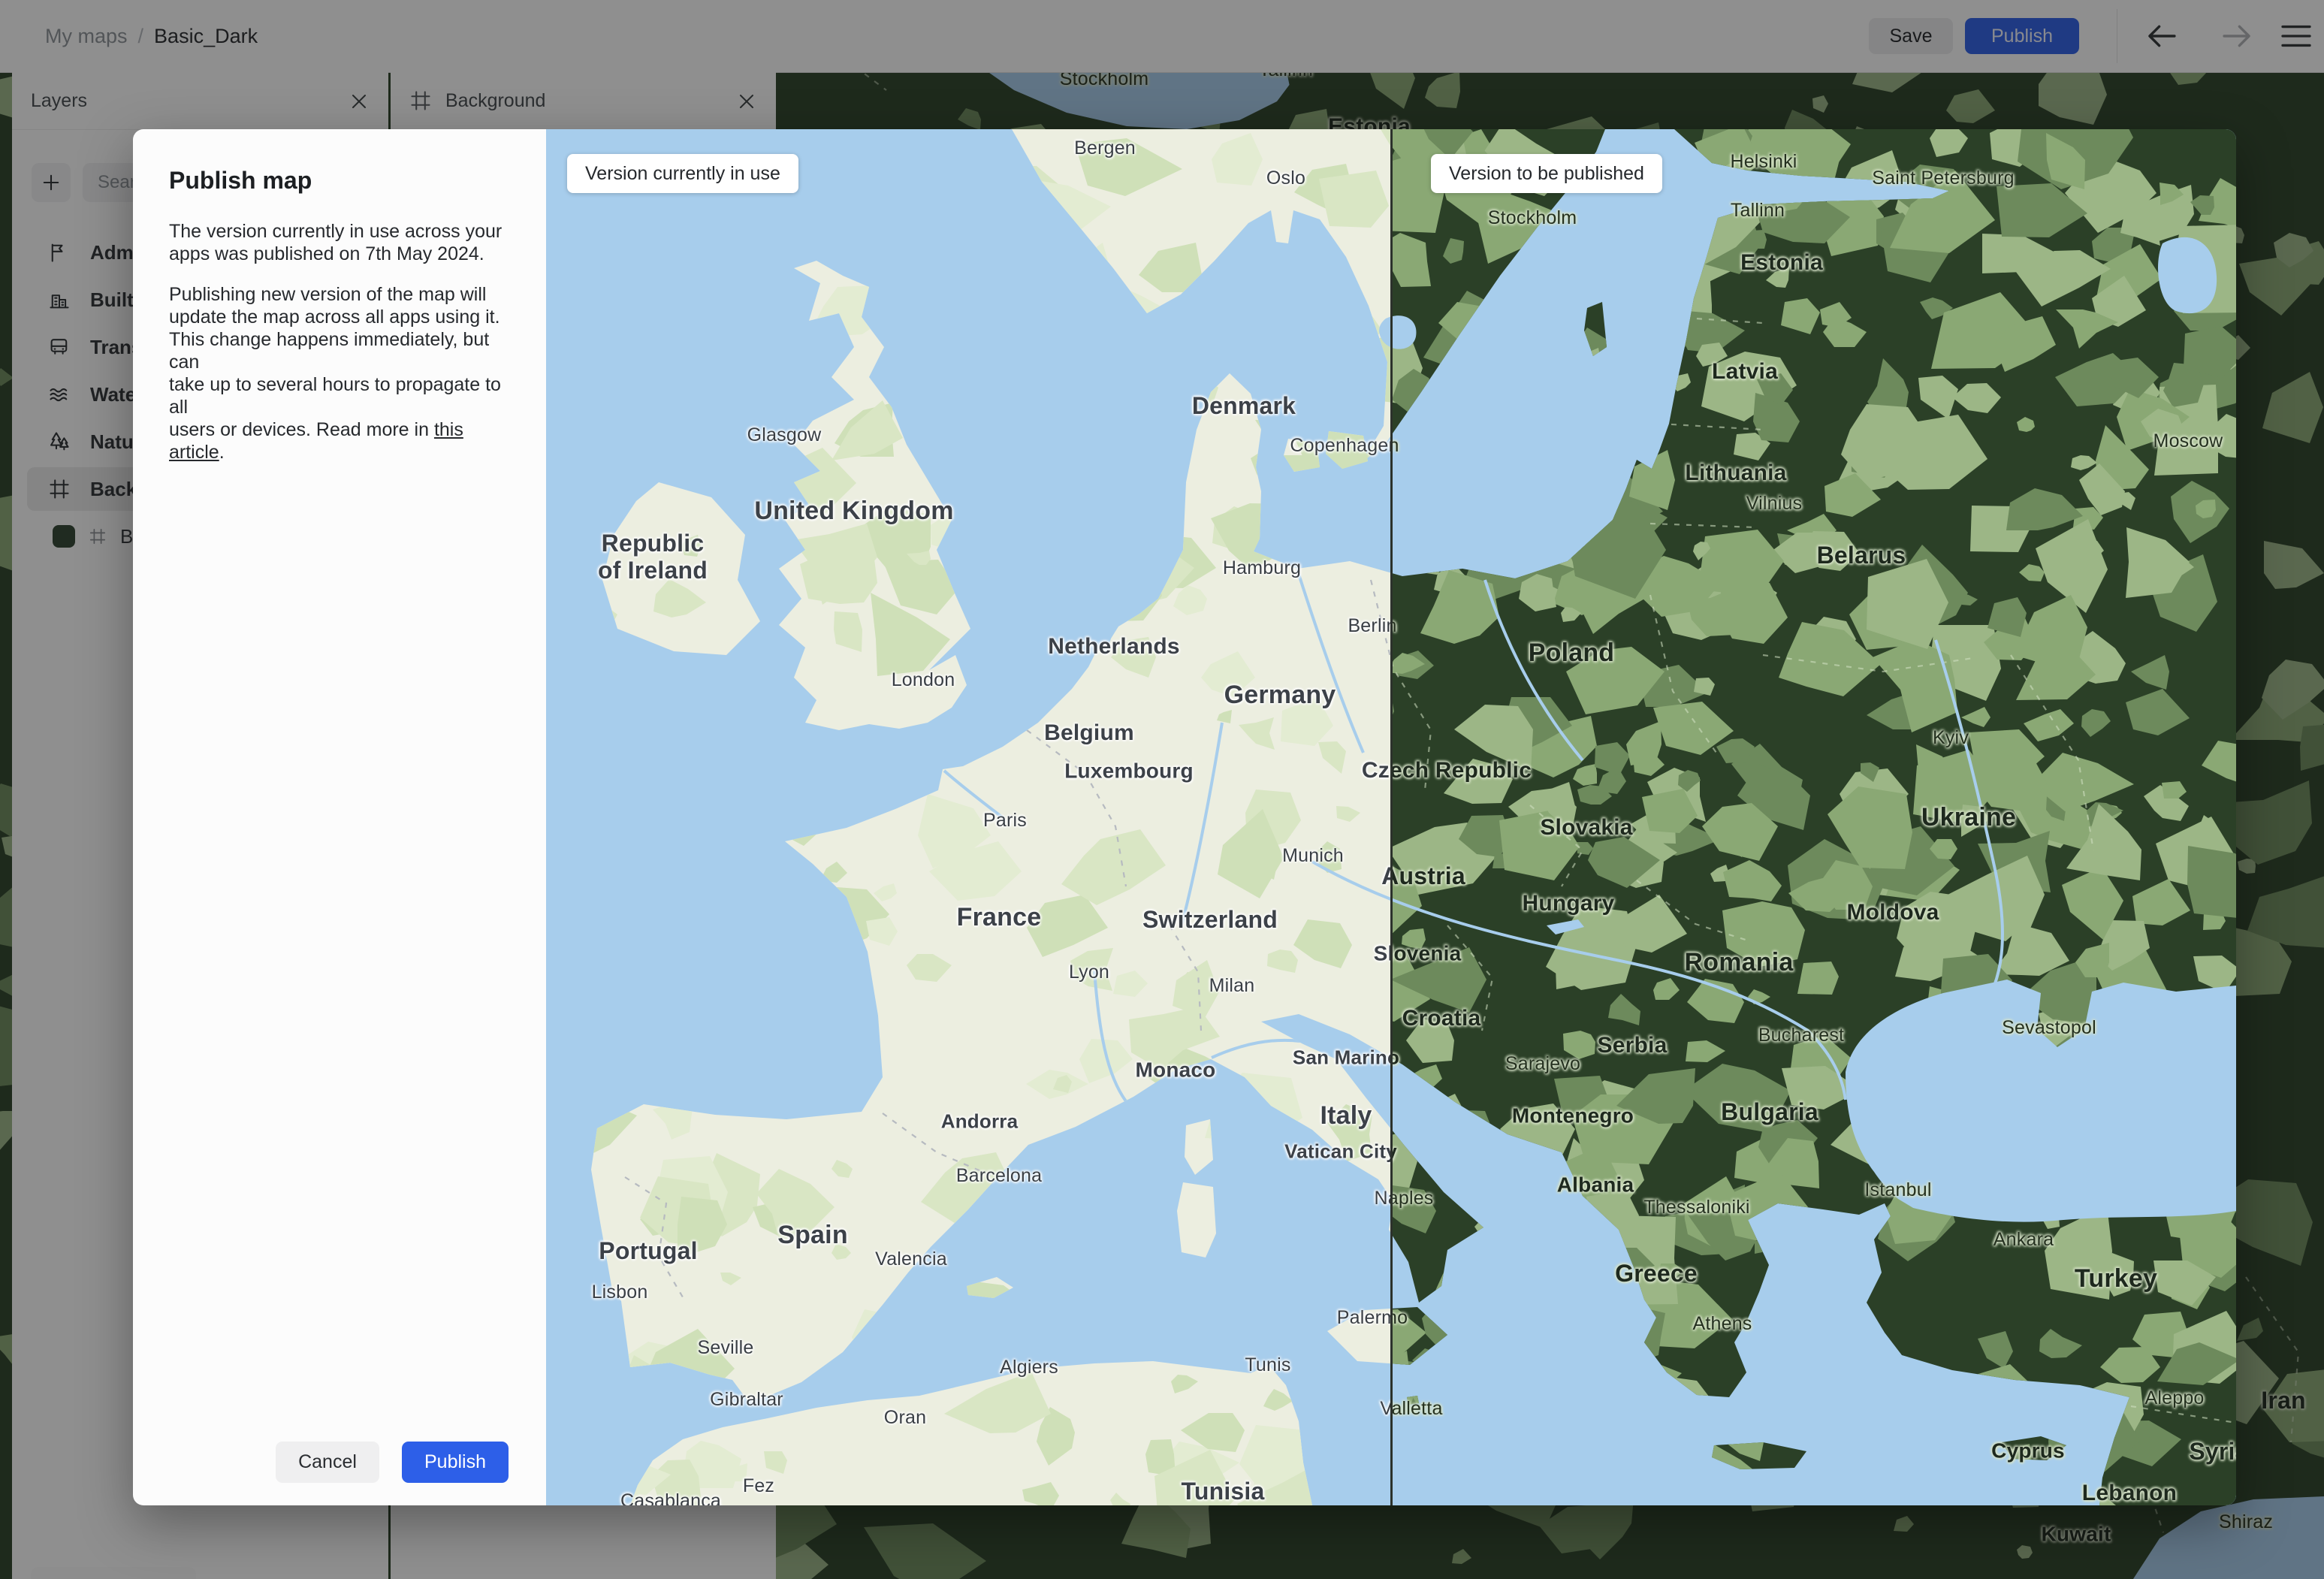  I want to click on map-label-latvia: Latvia, so click(1745, 372).